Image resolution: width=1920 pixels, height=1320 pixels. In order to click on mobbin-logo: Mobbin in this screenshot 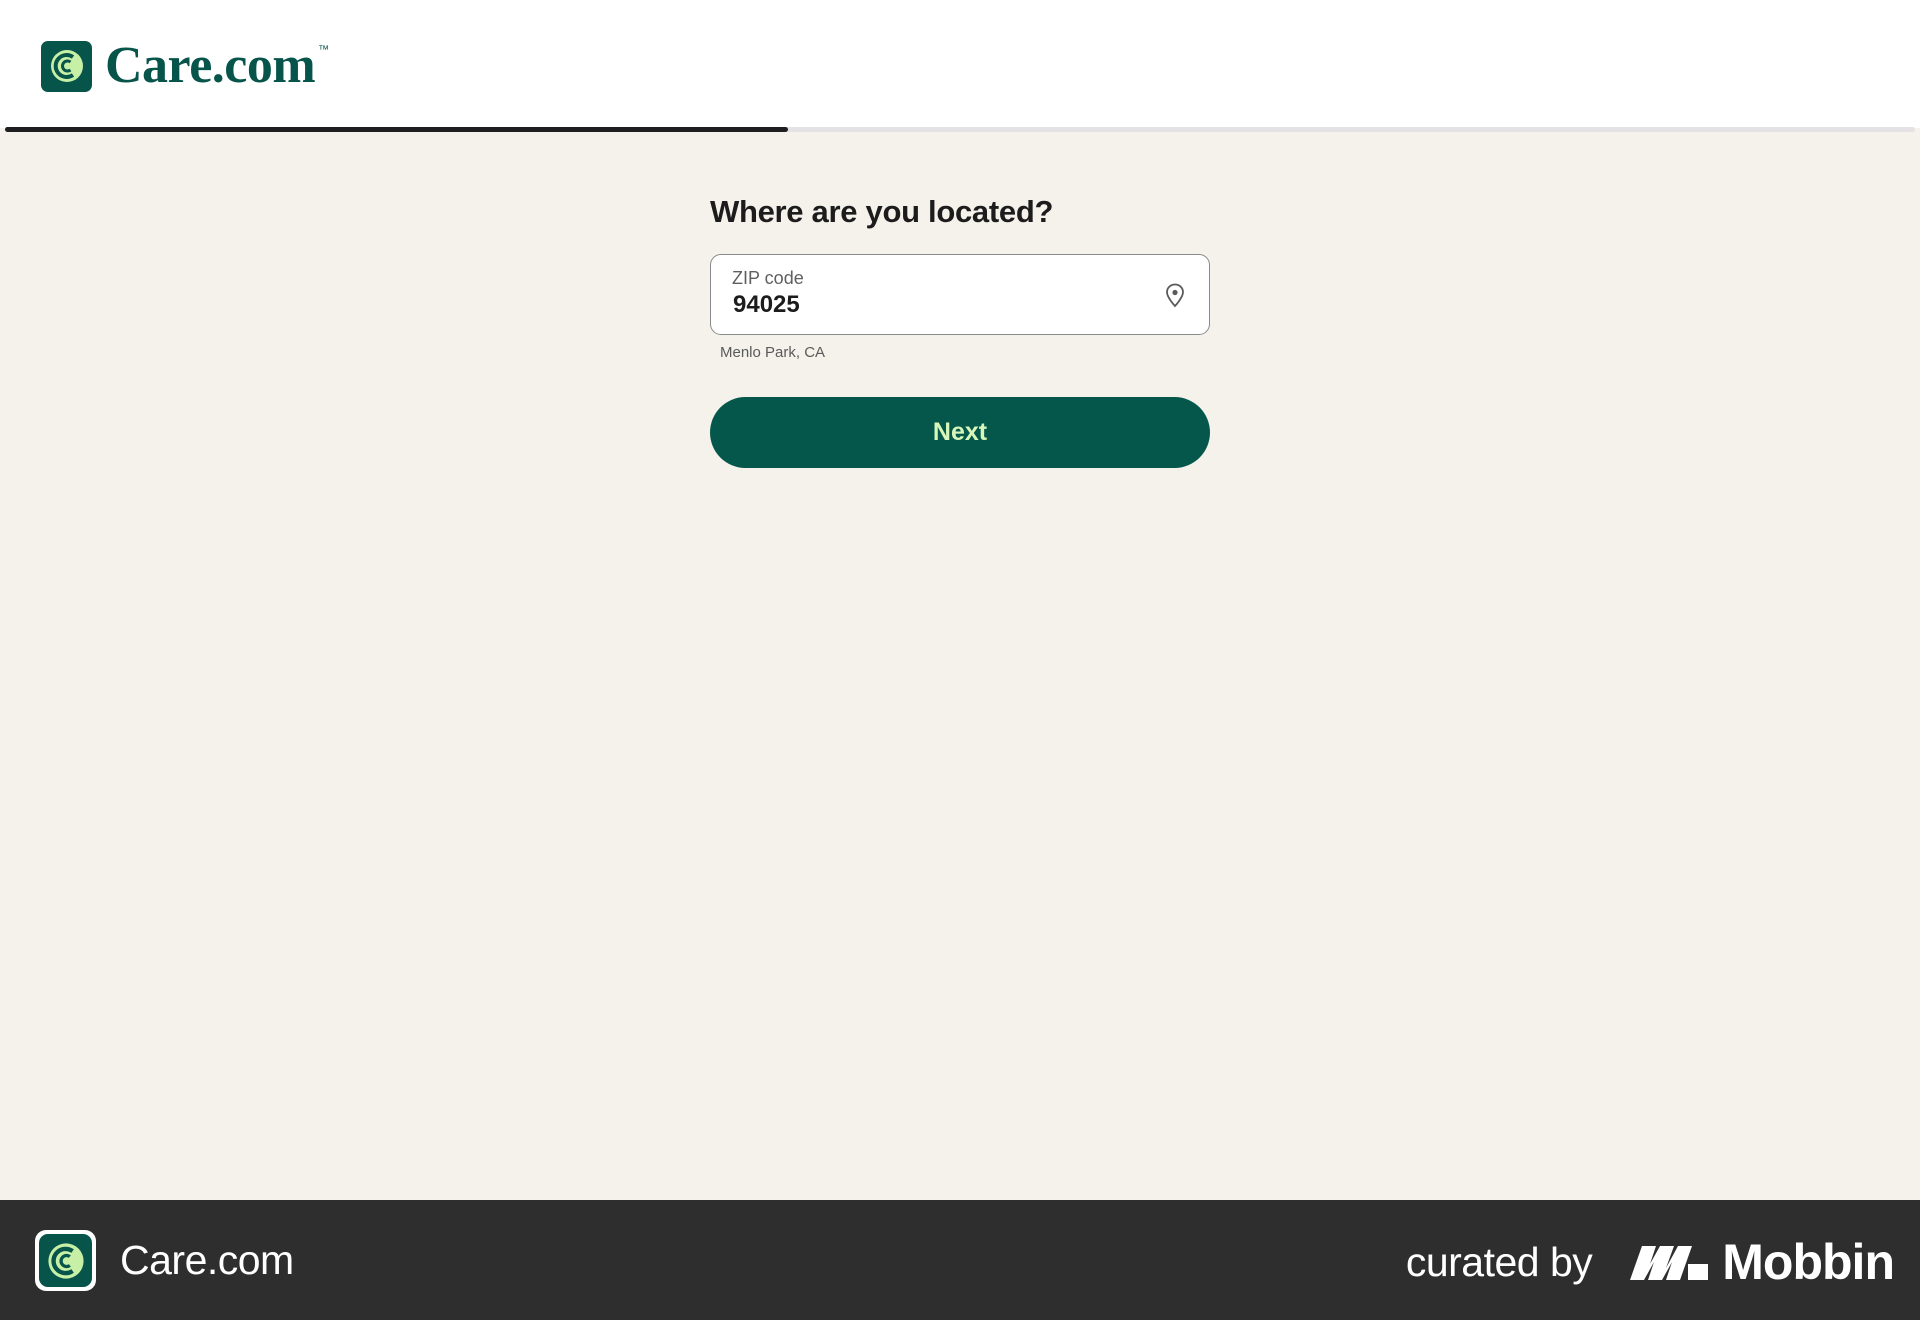, I will do `click(1761, 1262)`.